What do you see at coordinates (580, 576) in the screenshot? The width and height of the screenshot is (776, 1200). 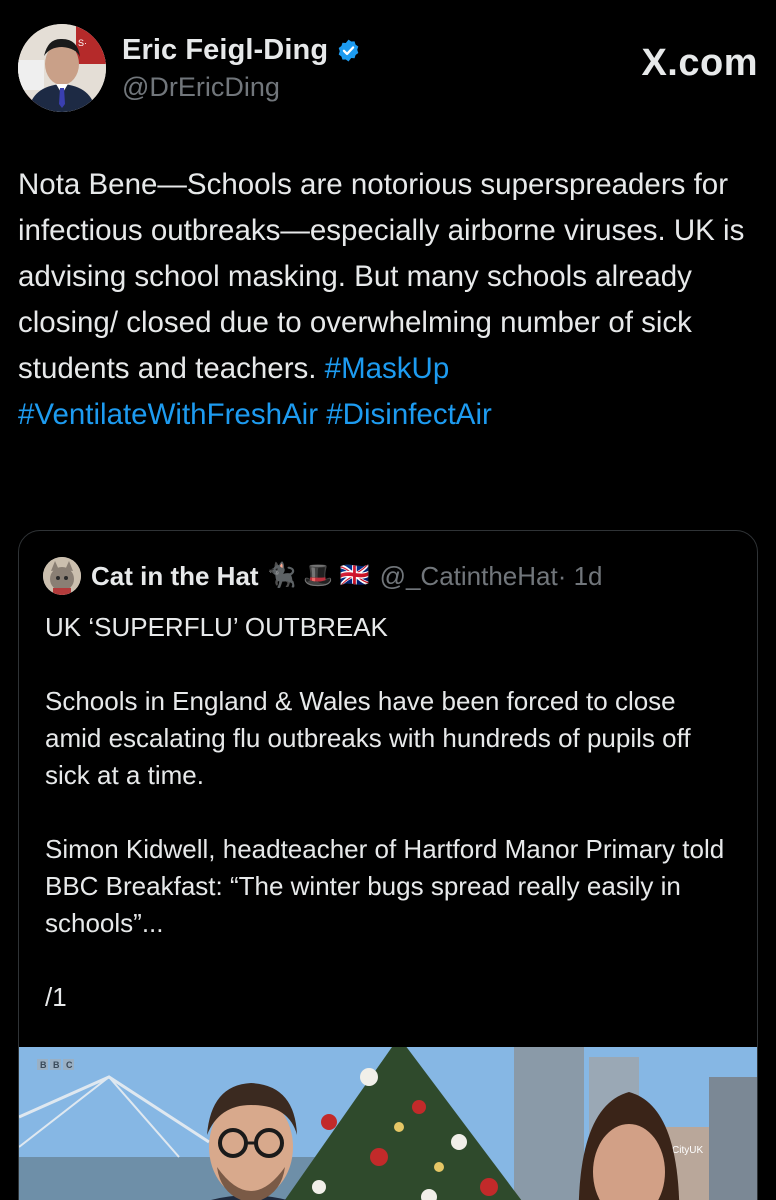 I see `quoted-post-time: · 1d` at bounding box center [580, 576].